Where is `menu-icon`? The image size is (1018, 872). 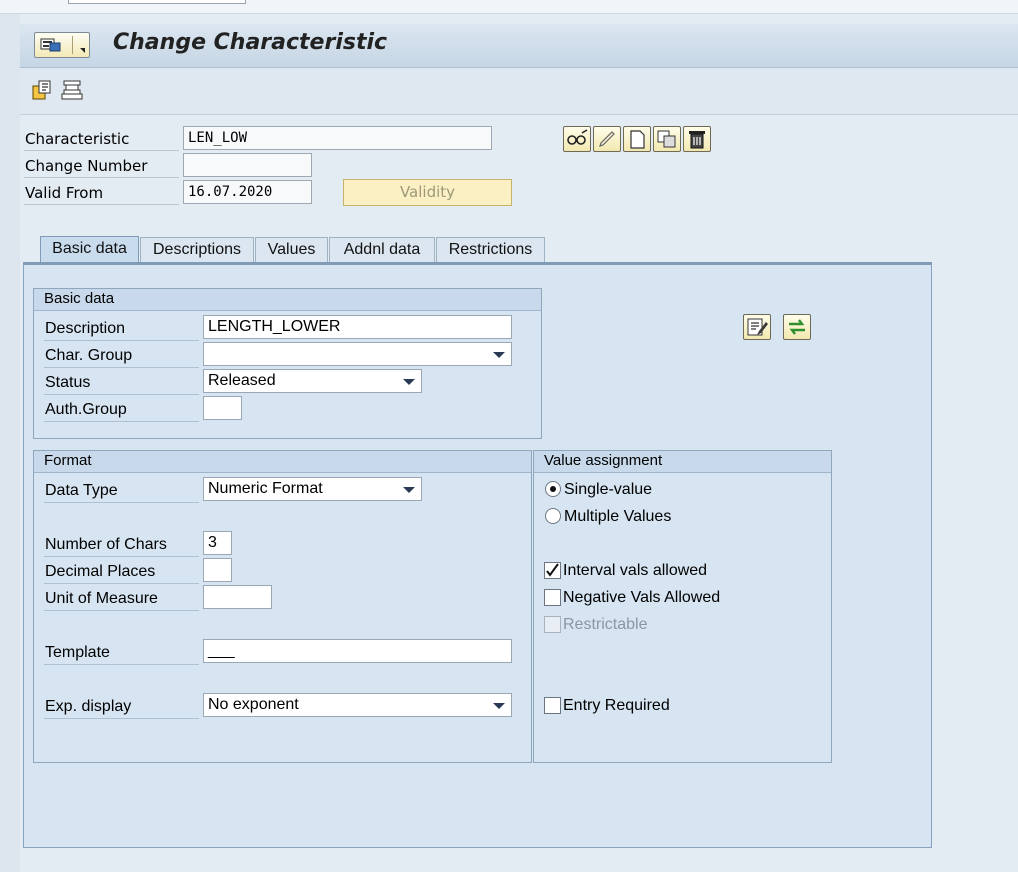 menu-icon is located at coordinates (50, 45).